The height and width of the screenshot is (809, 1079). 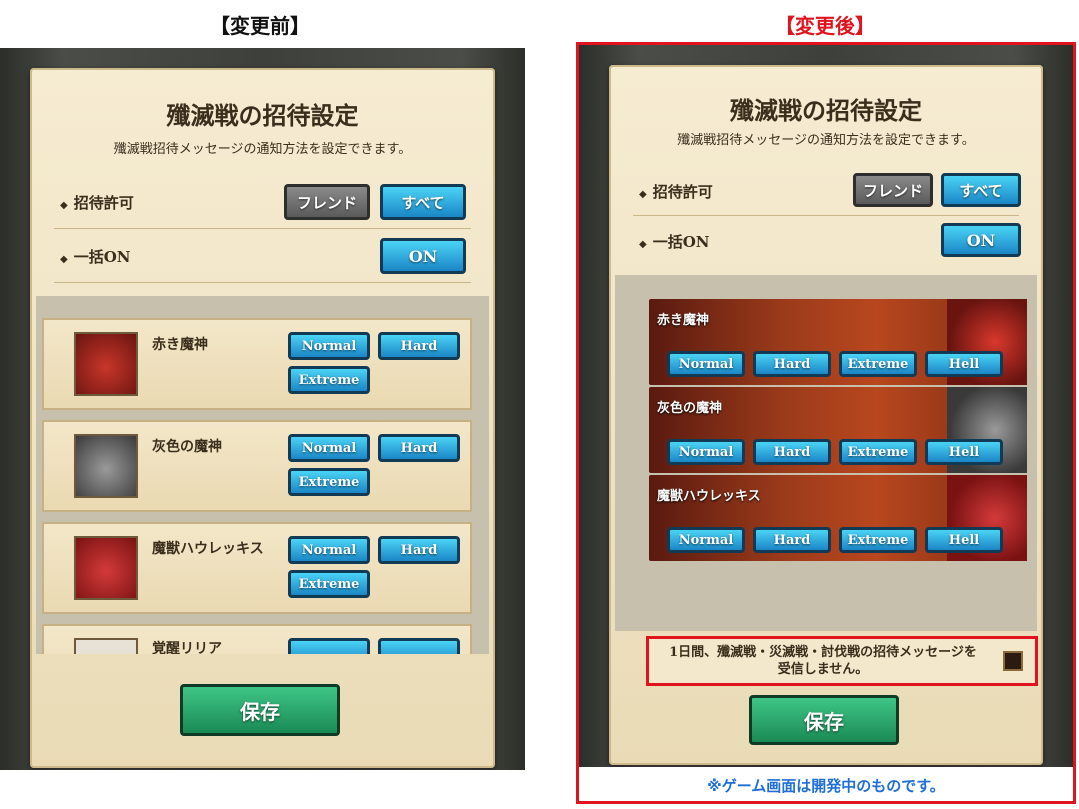 What do you see at coordinates (825, 26) in the screenshot?
I see `caption-after: 【変更後】` at bounding box center [825, 26].